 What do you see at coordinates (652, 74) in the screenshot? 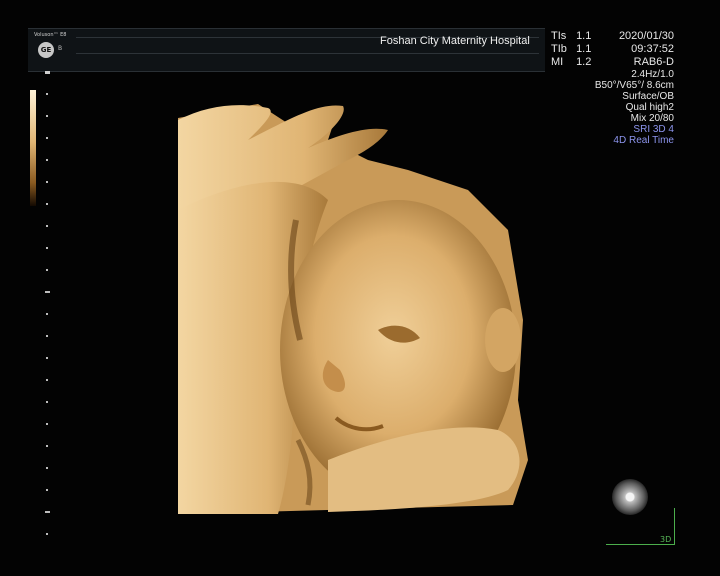
I see `frequency: 2.4Hz/1.0` at bounding box center [652, 74].